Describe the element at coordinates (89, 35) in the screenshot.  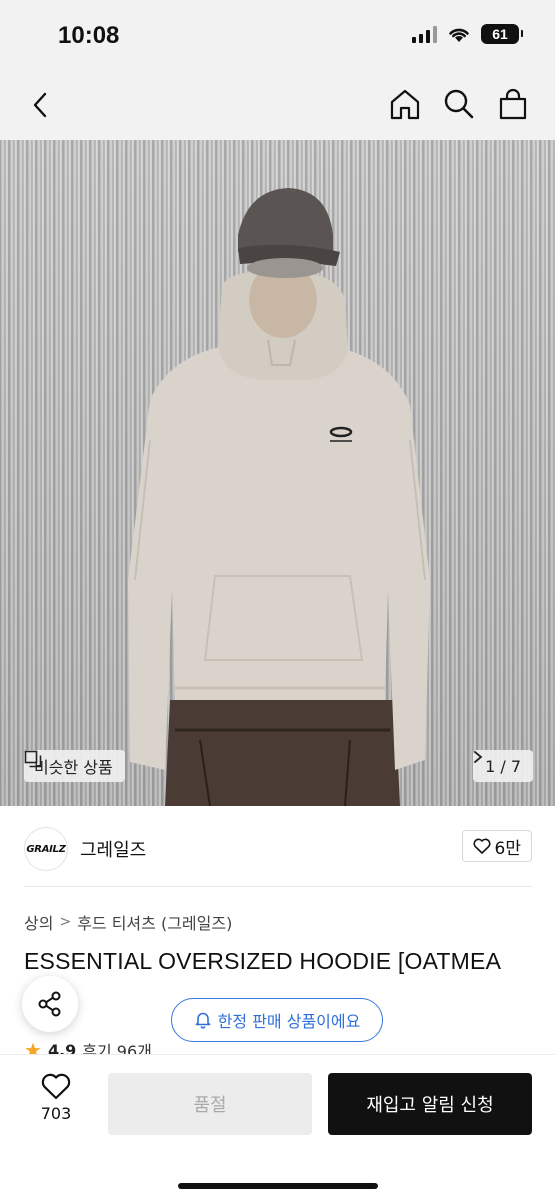
I see `status-time: 10:08` at that location.